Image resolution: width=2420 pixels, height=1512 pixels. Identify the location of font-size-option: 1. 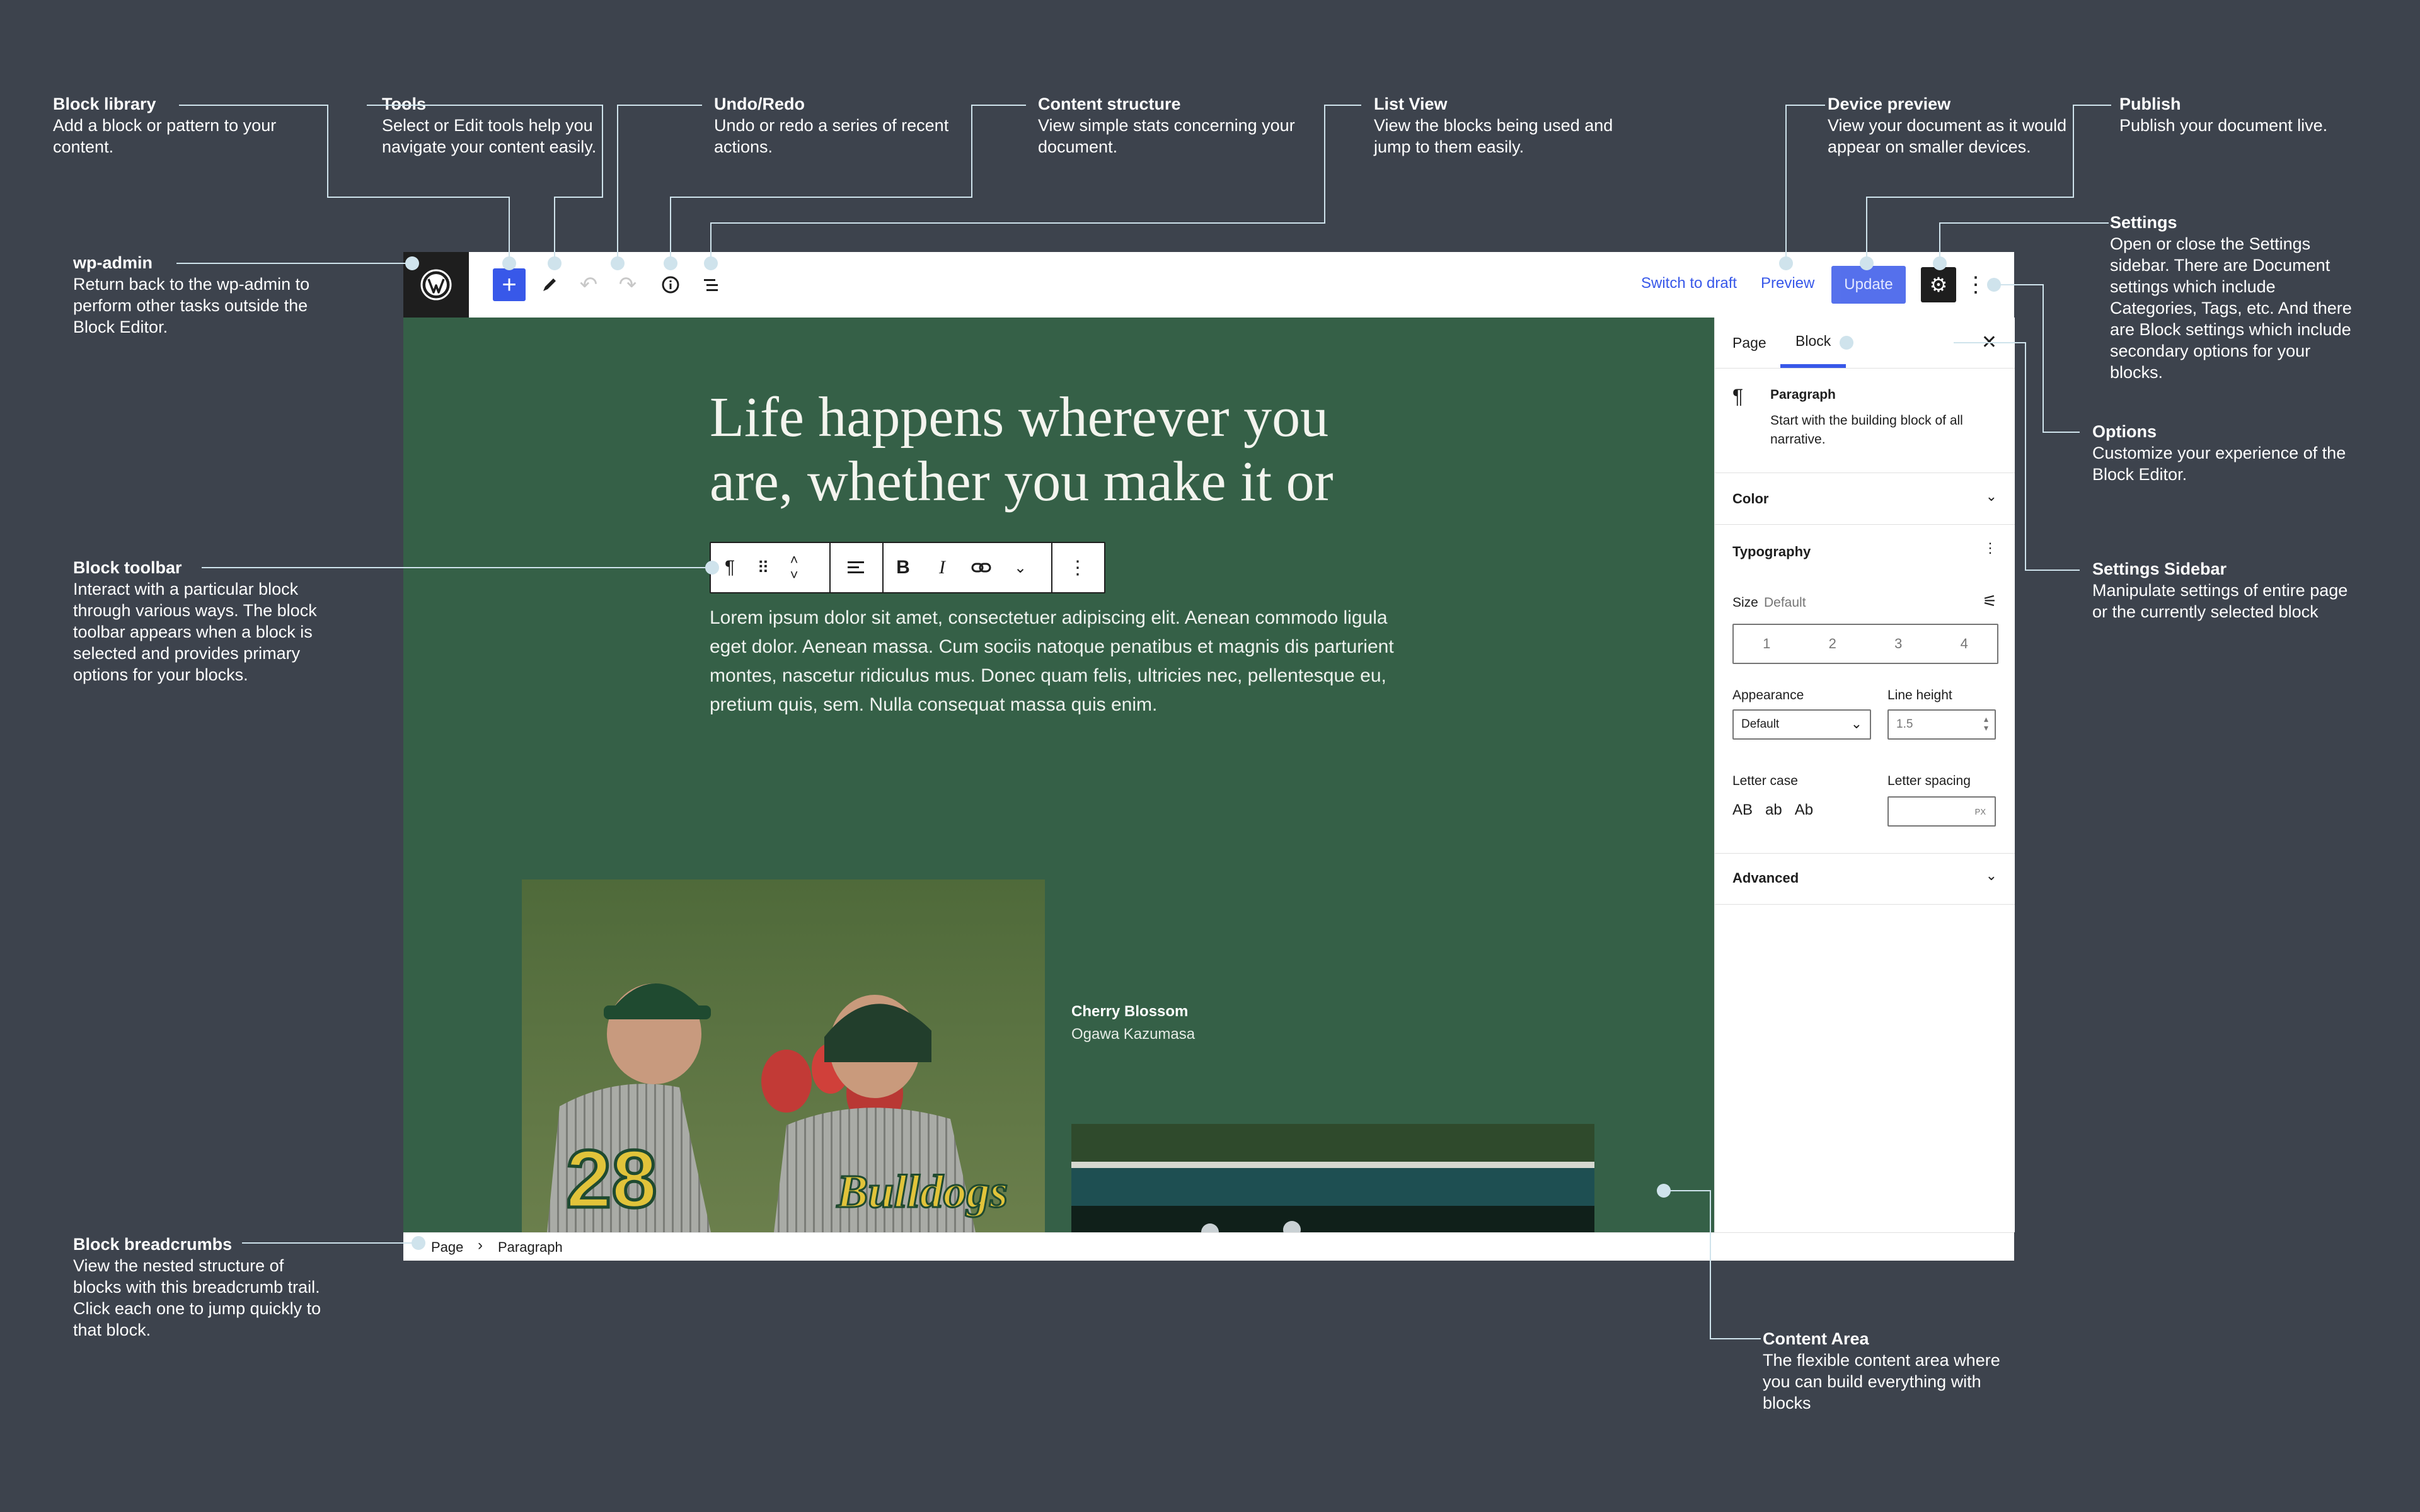
(1767, 644).